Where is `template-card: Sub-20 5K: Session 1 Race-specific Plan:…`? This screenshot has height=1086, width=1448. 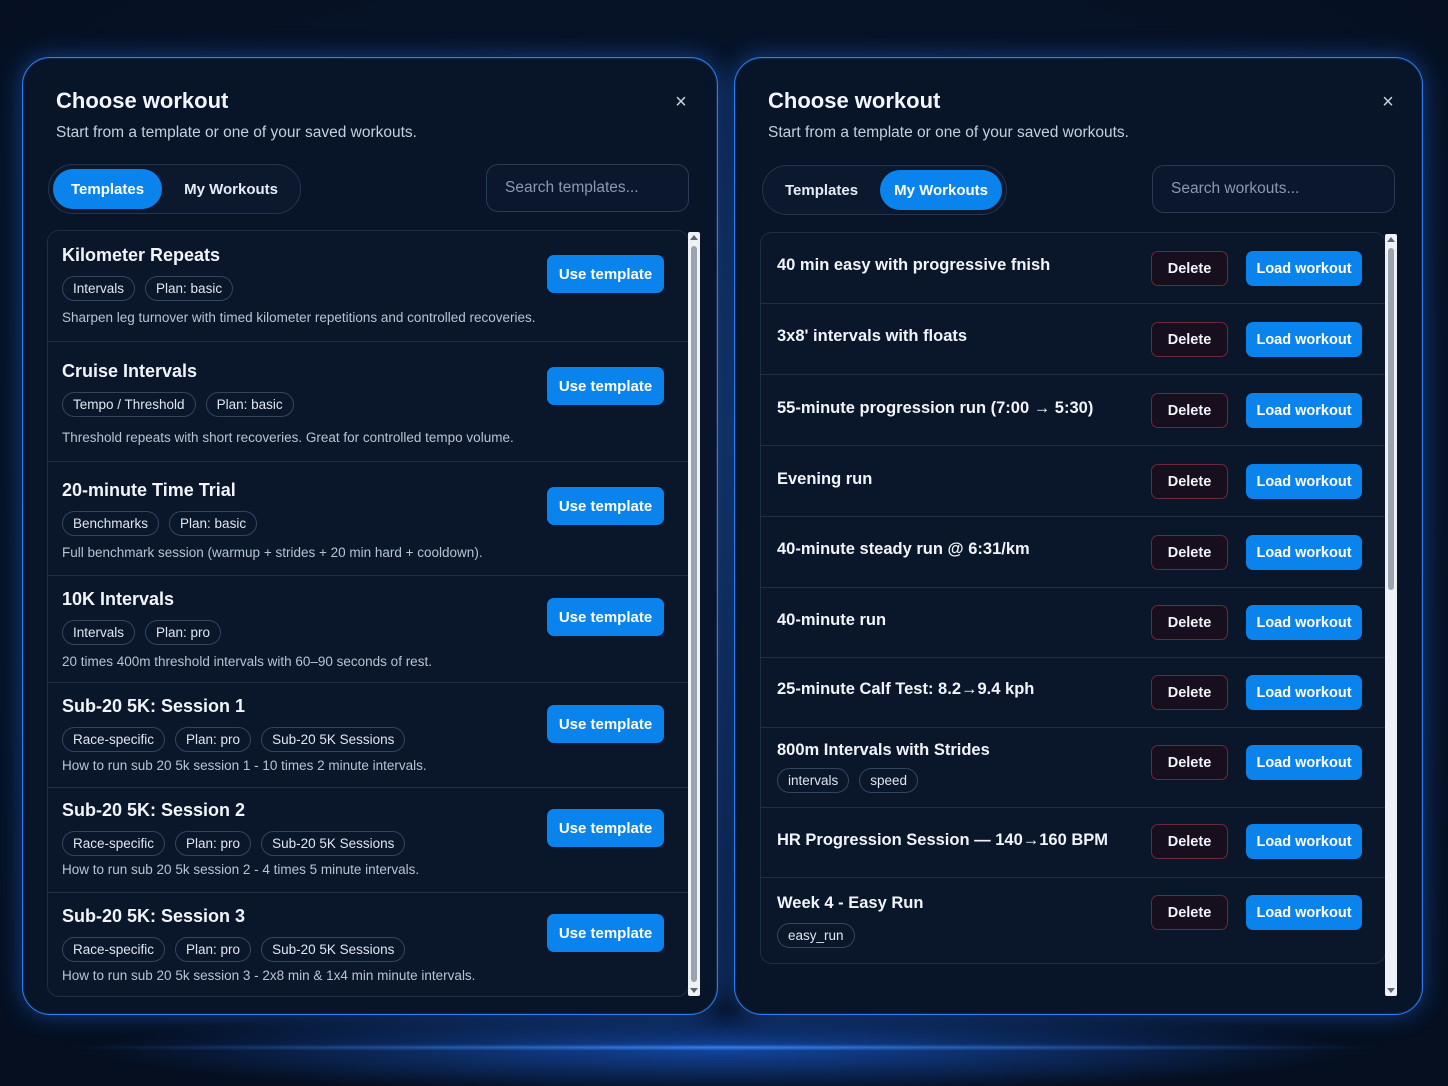 template-card: Sub-20 5K: Session 1 Race-specific Plan:… is located at coordinates (368, 735).